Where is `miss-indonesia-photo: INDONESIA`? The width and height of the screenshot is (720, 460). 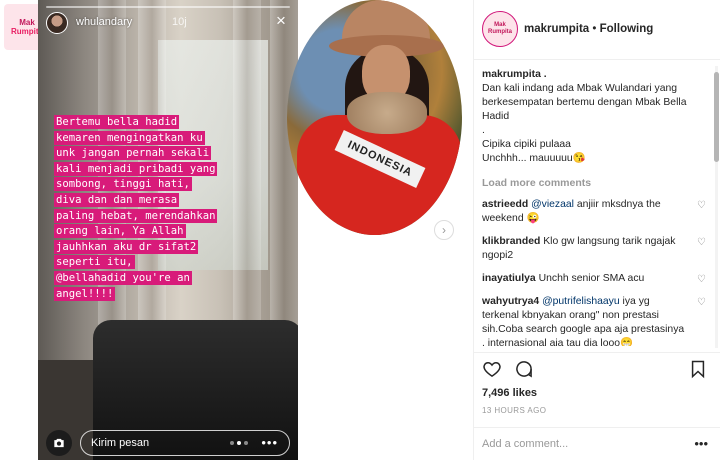 miss-indonesia-photo: INDONESIA is located at coordinates (374, 117).